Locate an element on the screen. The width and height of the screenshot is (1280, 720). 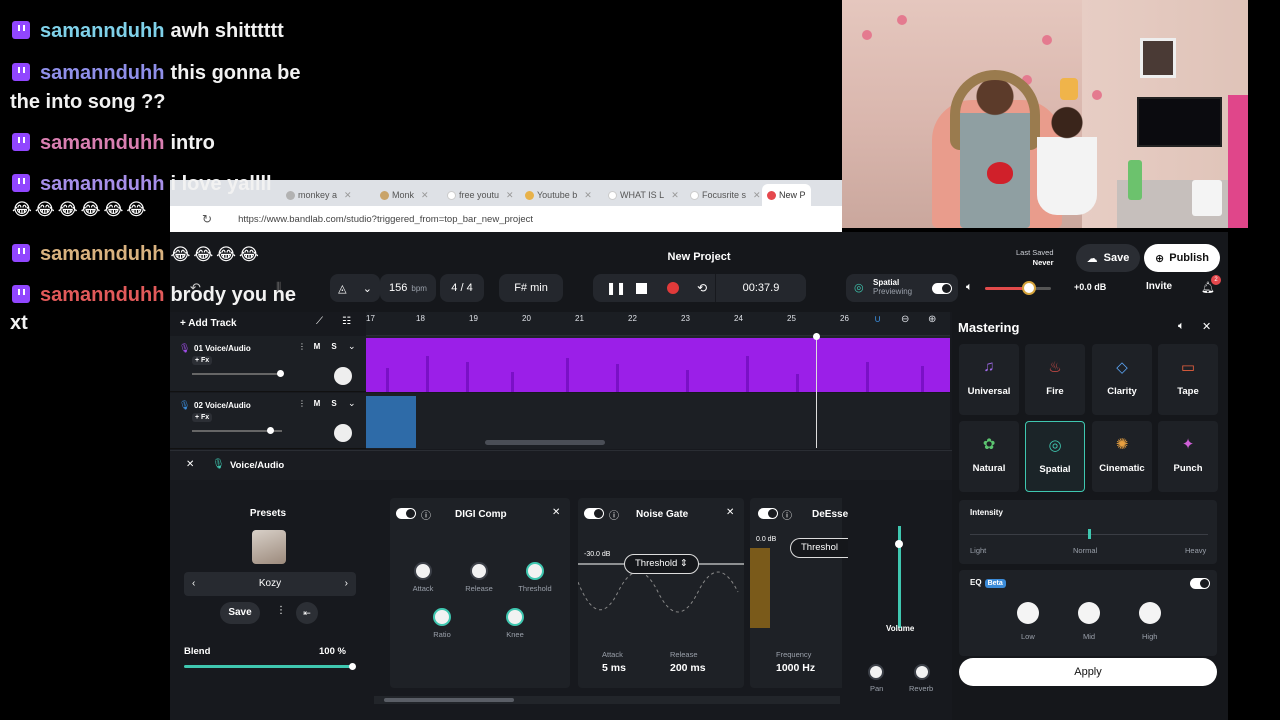
master-preset-spatial: ◎ Spatial is located at coordinates (1055, 456).